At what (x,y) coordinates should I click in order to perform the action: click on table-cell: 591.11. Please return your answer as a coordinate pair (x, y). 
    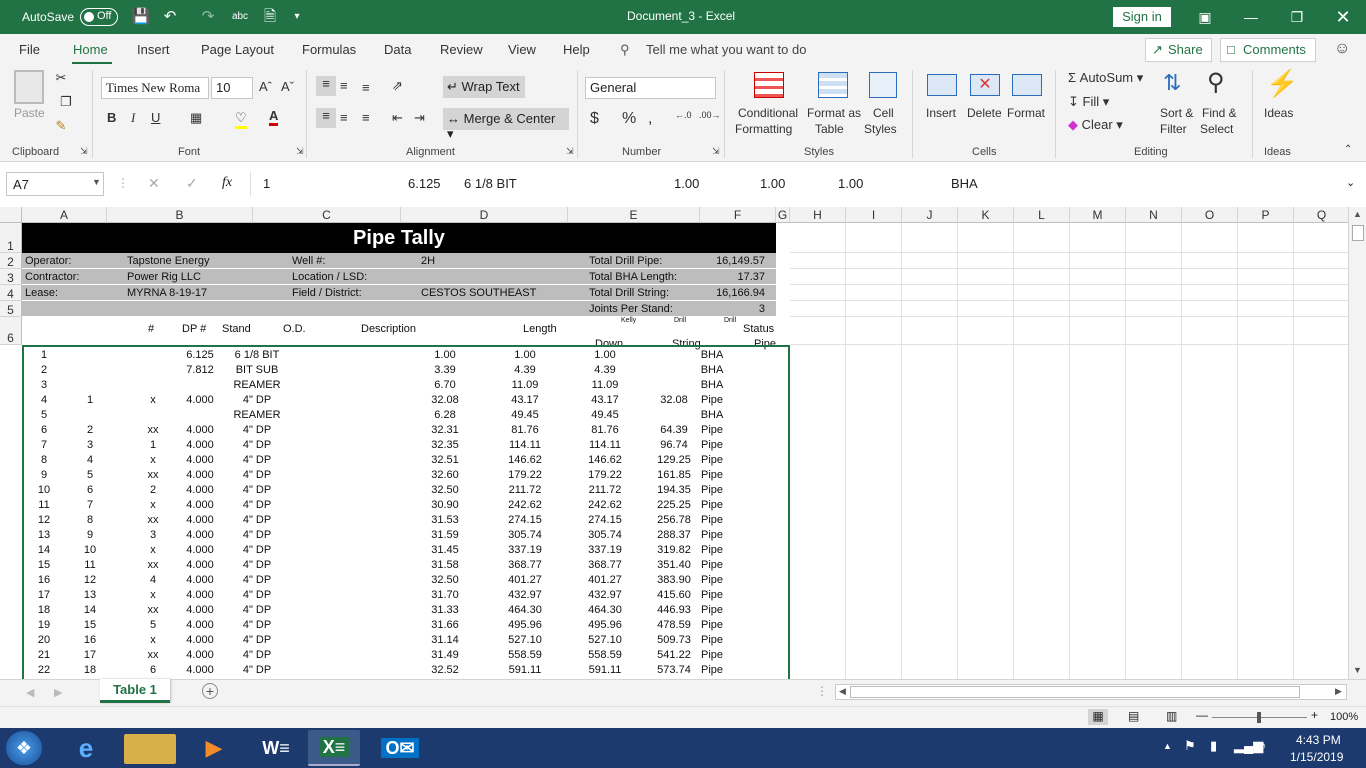
    Looking at the image, I should click on (525, 670).